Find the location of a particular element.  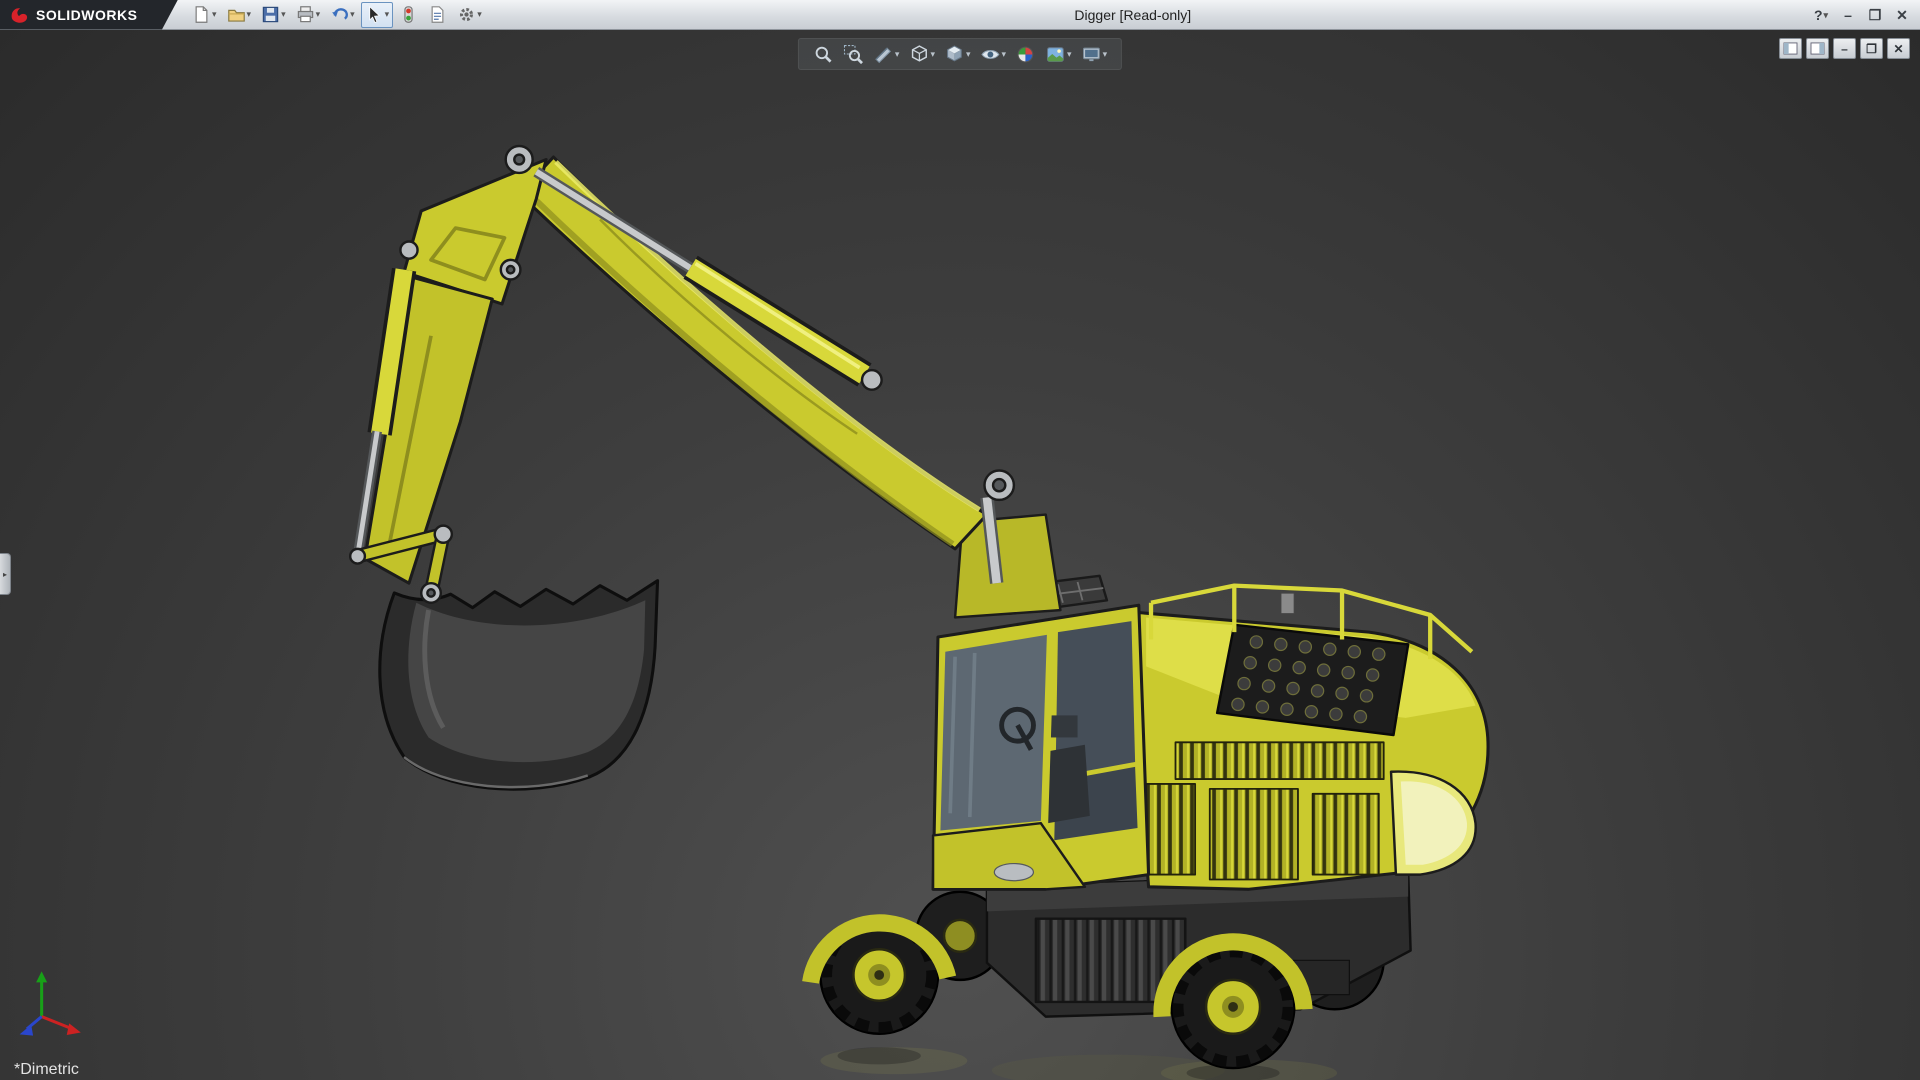

front-panel-detail is located at coordinates (1014, 872).